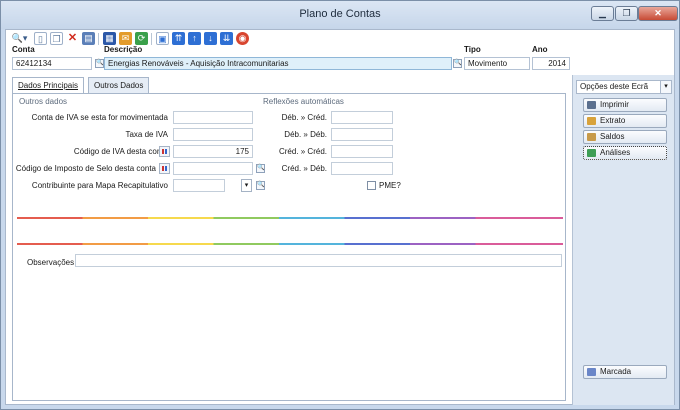 The width and height of the screenshot is (680, 410). What do you see at coordinates (119, 85) in the screenshot?
I see `tab-outros-dados: Outros Dados` at bounding box center [119, 85].